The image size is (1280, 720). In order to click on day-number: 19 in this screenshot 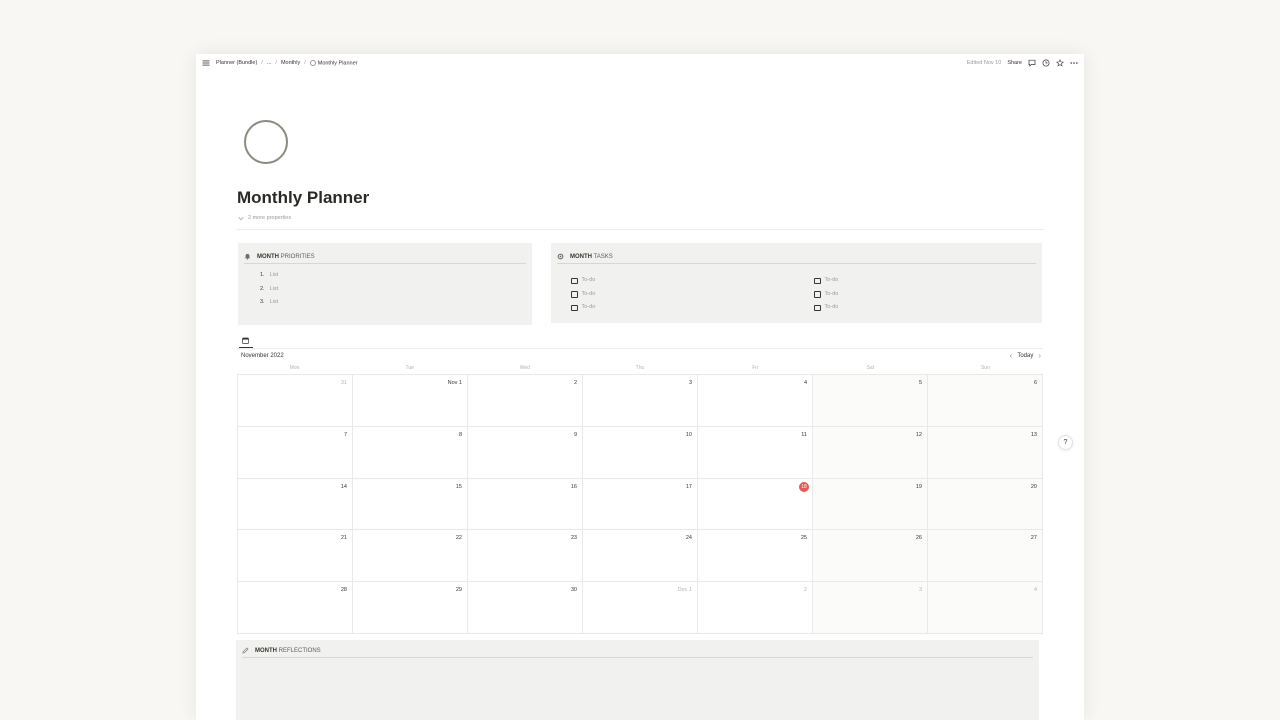, I will do `click(918, 486)`.